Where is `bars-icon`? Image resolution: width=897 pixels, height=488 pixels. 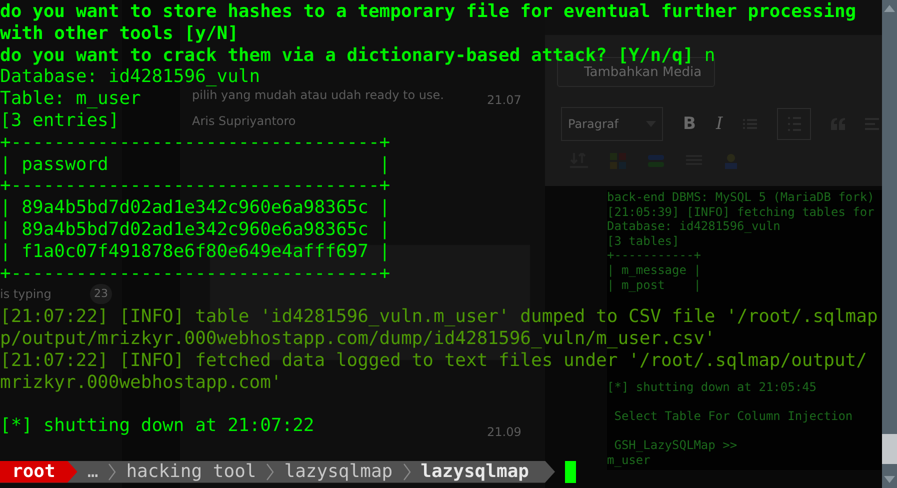 bars-icon is located at coordinates (656, 161).